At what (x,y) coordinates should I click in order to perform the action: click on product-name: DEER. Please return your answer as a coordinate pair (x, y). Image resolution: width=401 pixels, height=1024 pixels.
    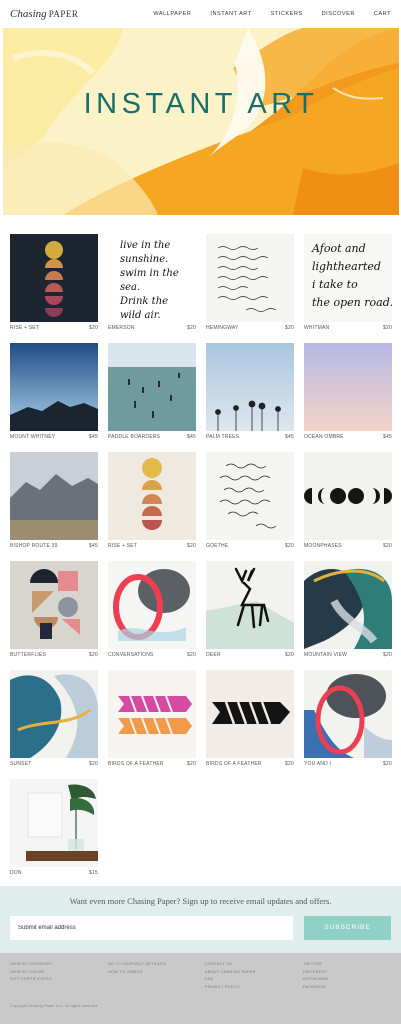
    Looking at the image, I should click on (213, 655).